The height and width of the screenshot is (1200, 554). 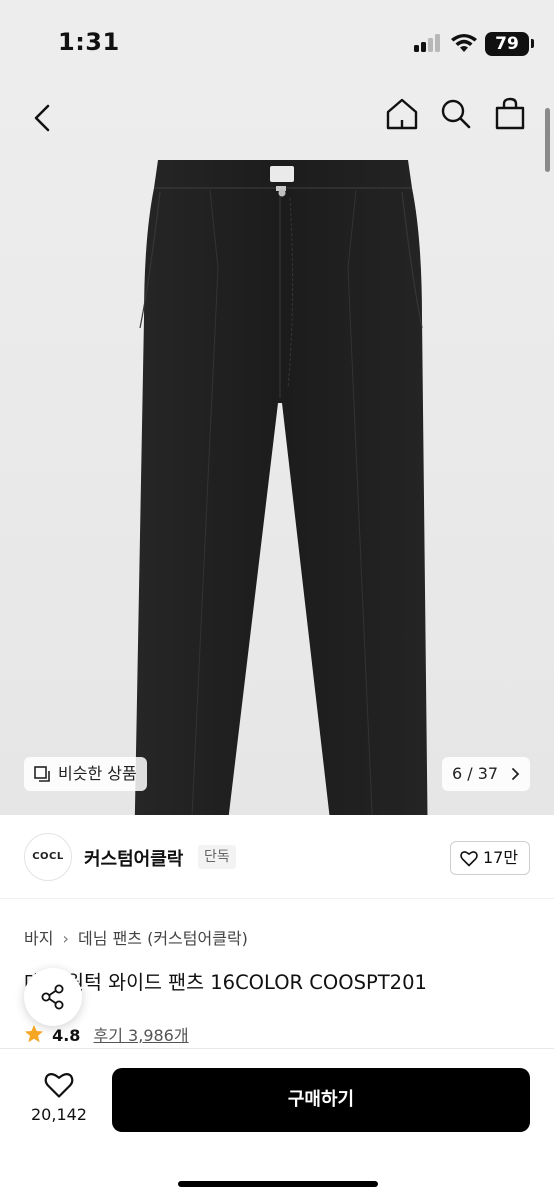 What do you see at coordinates (59, 1102) in the screenshot?
I see `favorite-button: 20,142` at bounding box center [59, 1102].